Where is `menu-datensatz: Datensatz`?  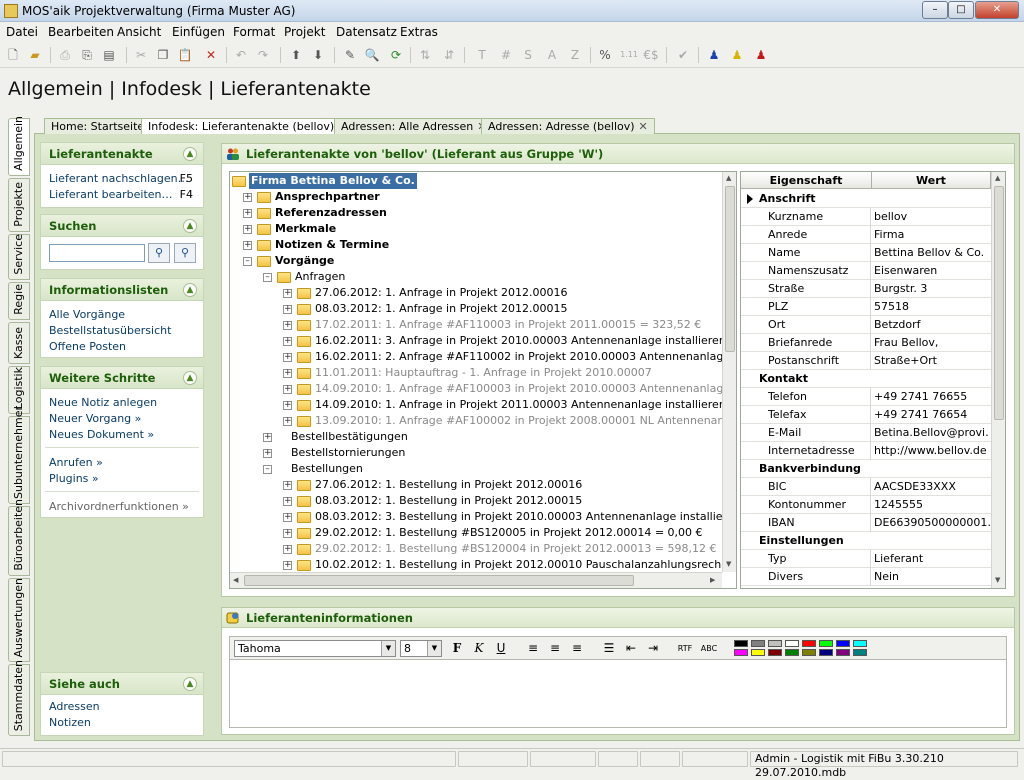
menu-datensatz: Datensatz is located at coordinates (366, 32).